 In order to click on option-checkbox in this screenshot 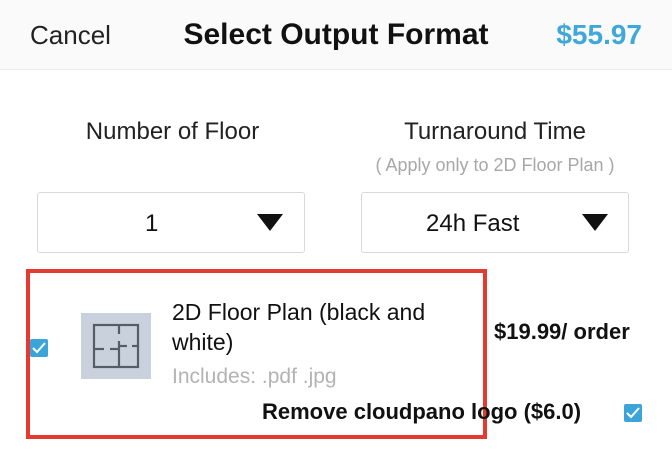, I will do `click(39, 348)`.